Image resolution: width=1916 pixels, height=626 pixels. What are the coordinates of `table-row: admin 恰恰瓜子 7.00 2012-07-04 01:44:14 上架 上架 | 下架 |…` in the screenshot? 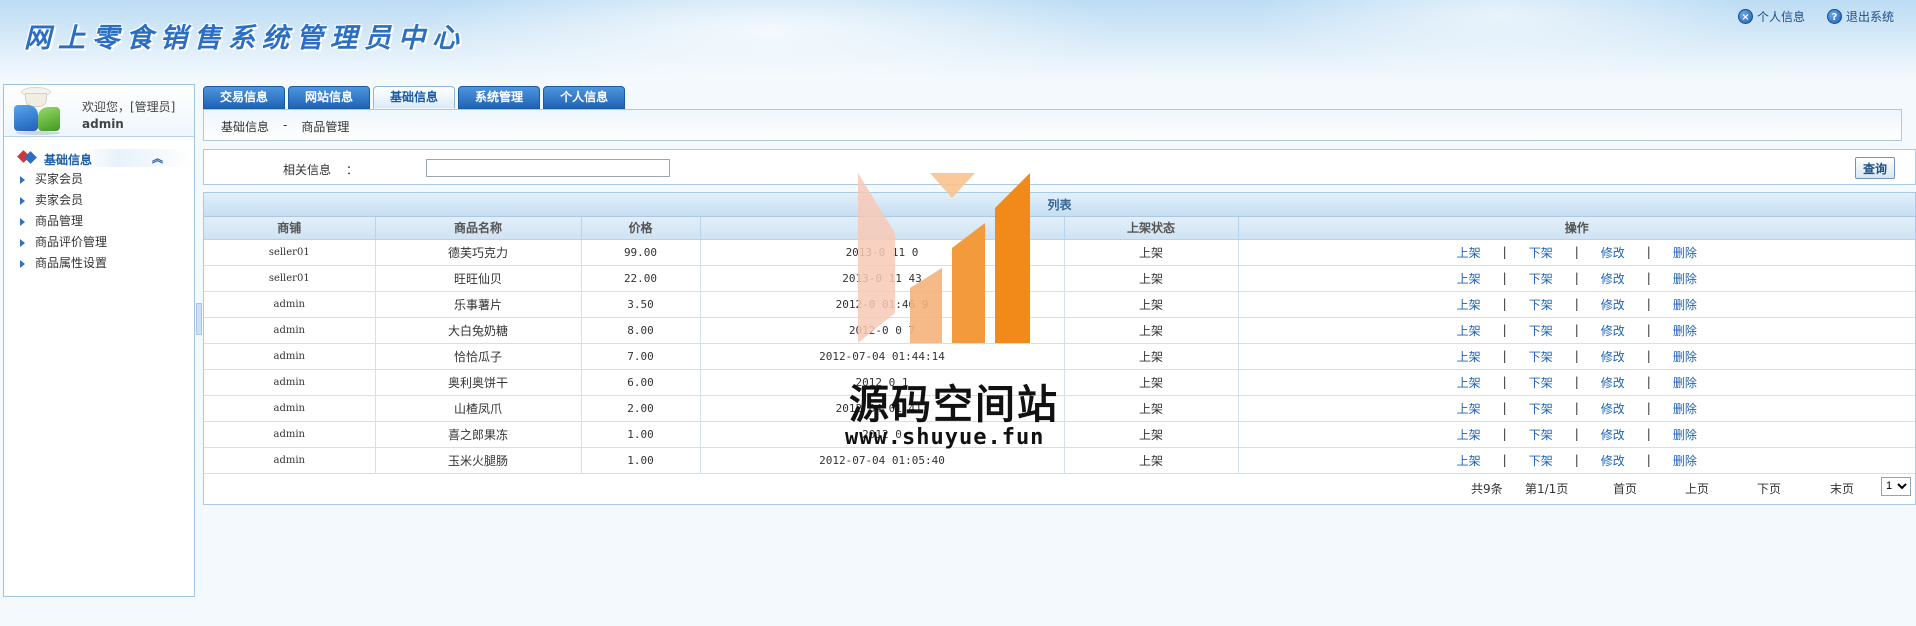 It's located at (1060, 356).